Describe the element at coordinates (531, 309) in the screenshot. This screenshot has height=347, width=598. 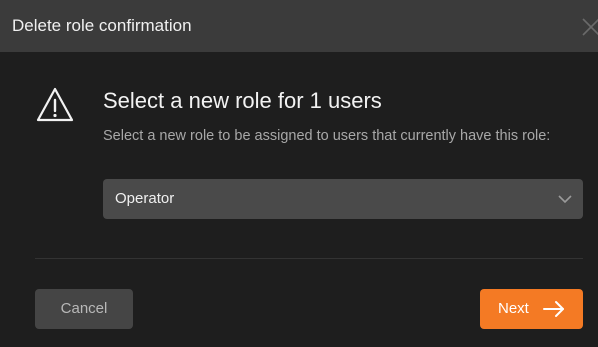
I see `next-button: Next` at that location.